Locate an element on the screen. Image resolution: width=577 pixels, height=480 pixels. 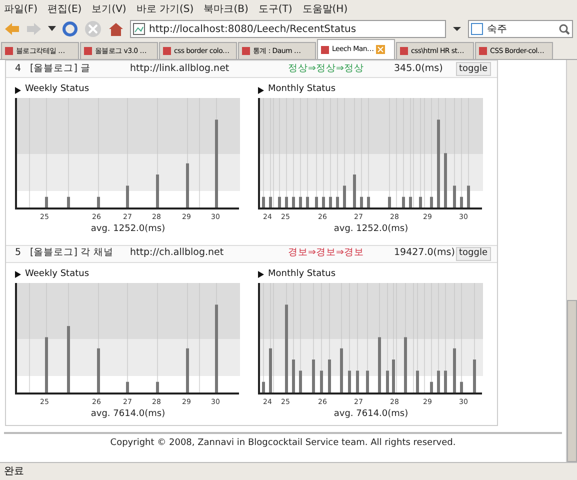
status-text: 완료 is located at coordinates (14, 472).